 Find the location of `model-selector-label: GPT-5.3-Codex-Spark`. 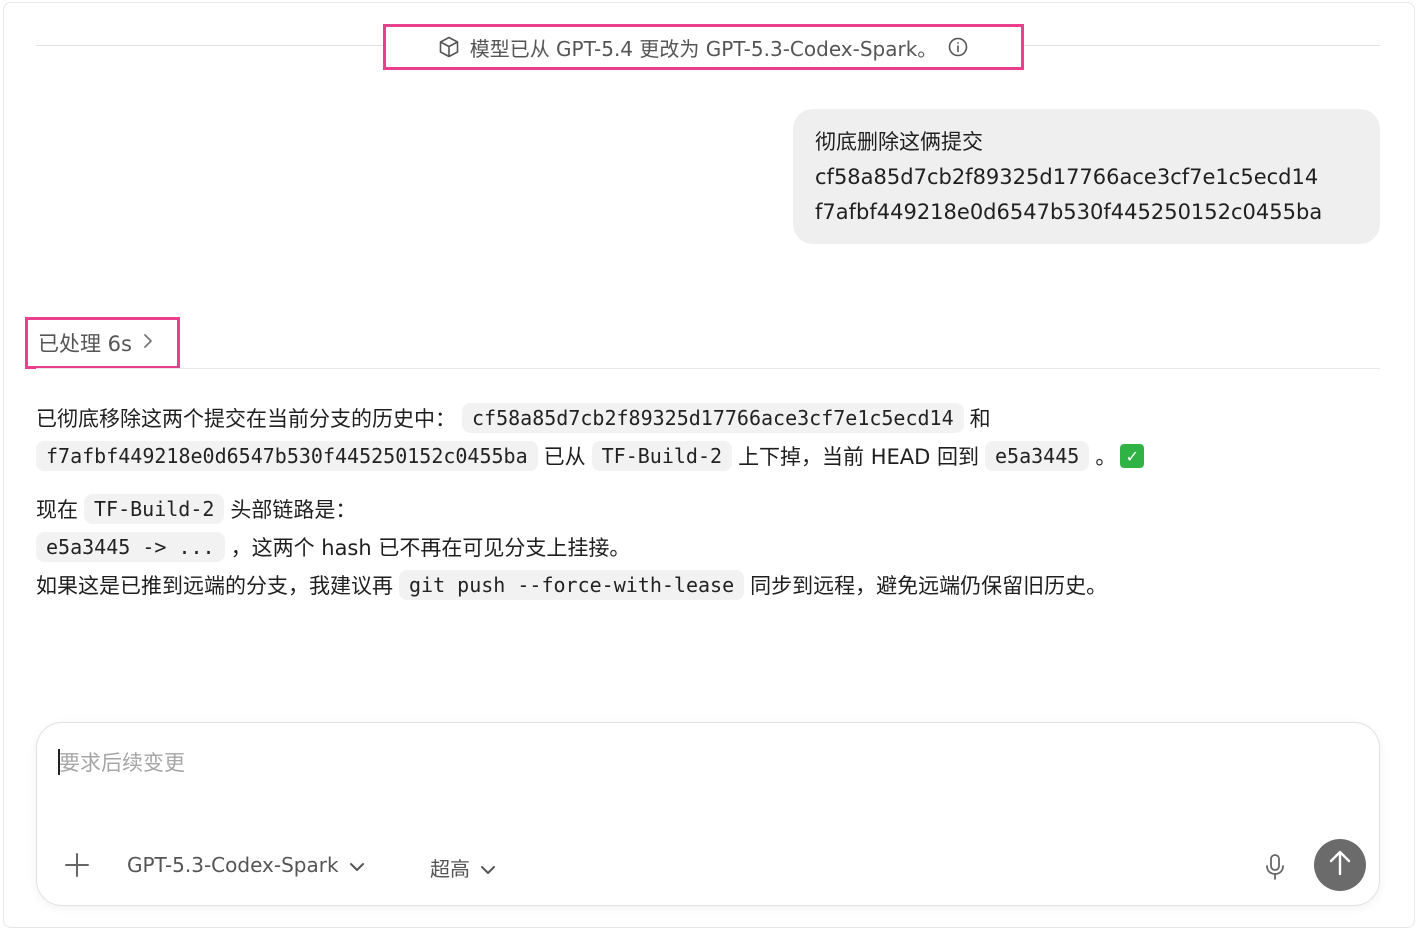

model-selector-label: GPT-5.3-Codex-Spark is located at coordinates (233, 865).